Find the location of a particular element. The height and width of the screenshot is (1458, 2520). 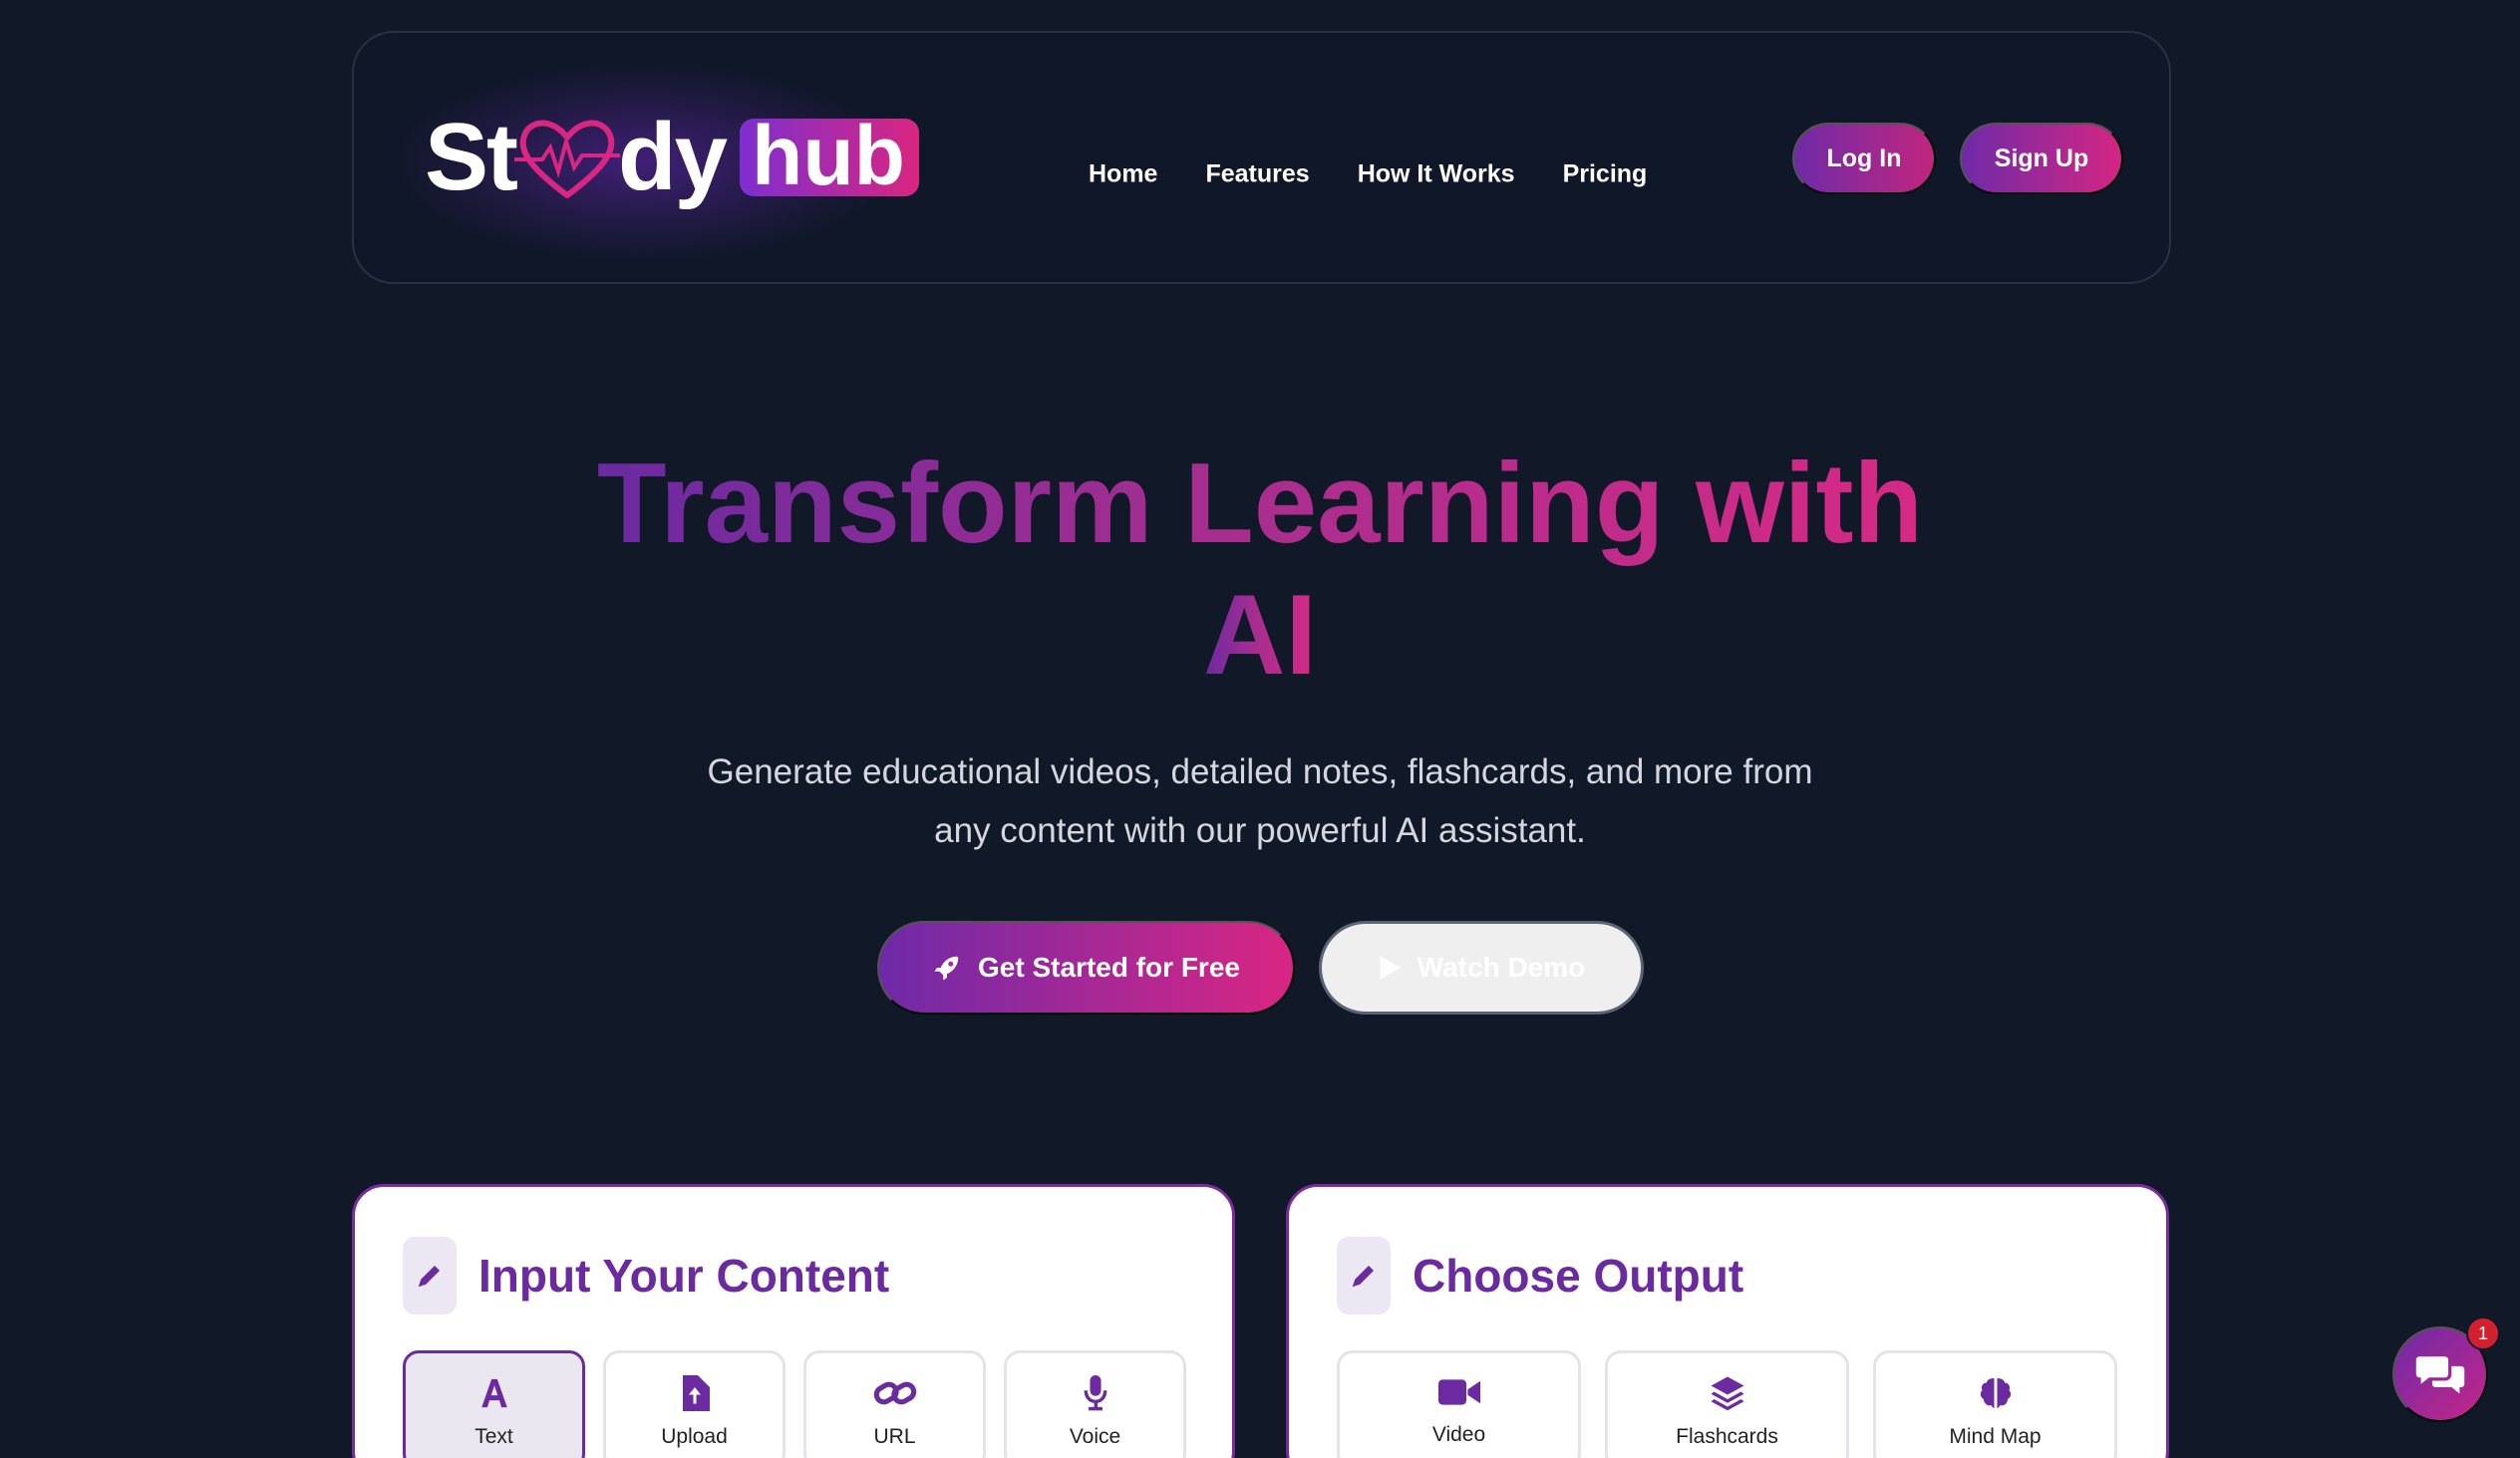

output-option-video: Video is located at coordinates (1459, 1404).